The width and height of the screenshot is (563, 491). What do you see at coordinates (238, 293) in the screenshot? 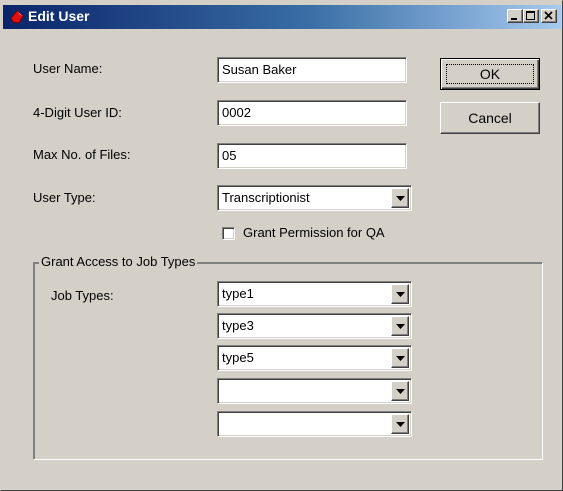
I see `job-type-value-1: type1` at bounding box center [238, 293].